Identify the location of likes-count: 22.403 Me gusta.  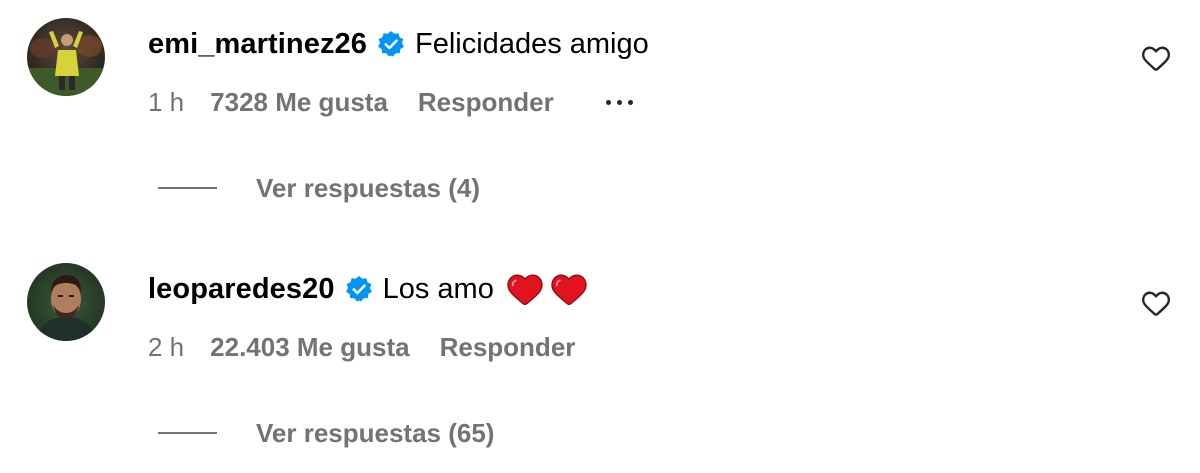
(309, 347).